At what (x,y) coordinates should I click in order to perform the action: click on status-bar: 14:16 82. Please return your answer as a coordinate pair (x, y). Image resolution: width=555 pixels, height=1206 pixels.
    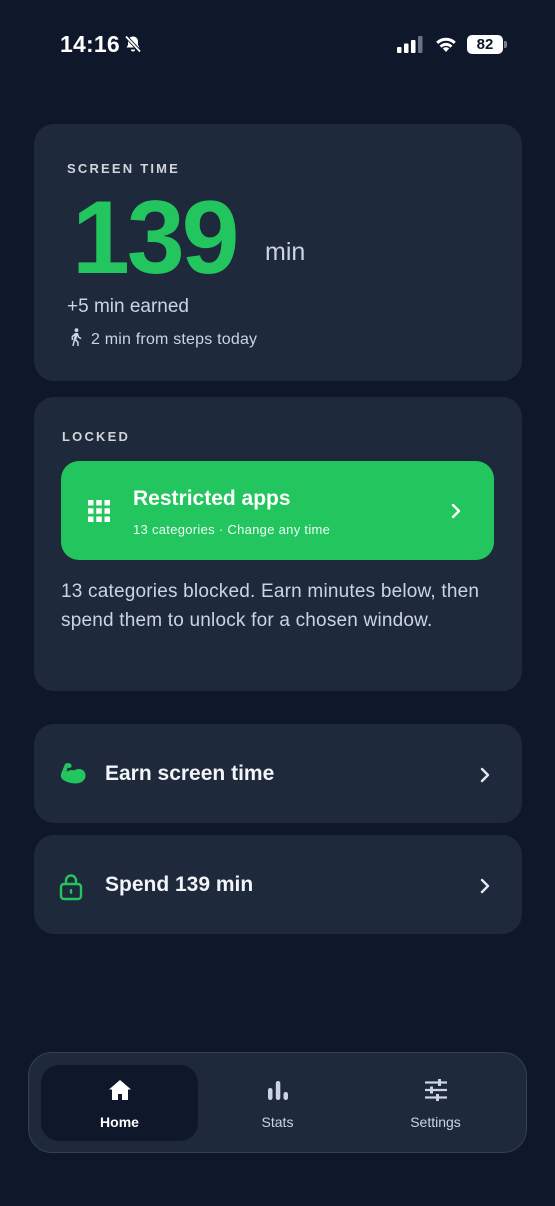
    Looking at the image, I should click on (277, 45).